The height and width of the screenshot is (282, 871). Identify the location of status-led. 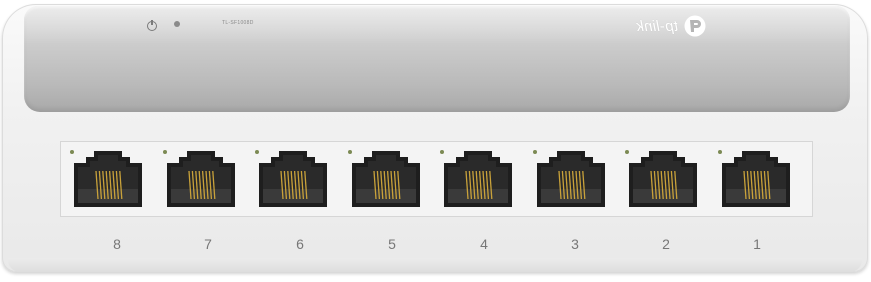
(177, 24).